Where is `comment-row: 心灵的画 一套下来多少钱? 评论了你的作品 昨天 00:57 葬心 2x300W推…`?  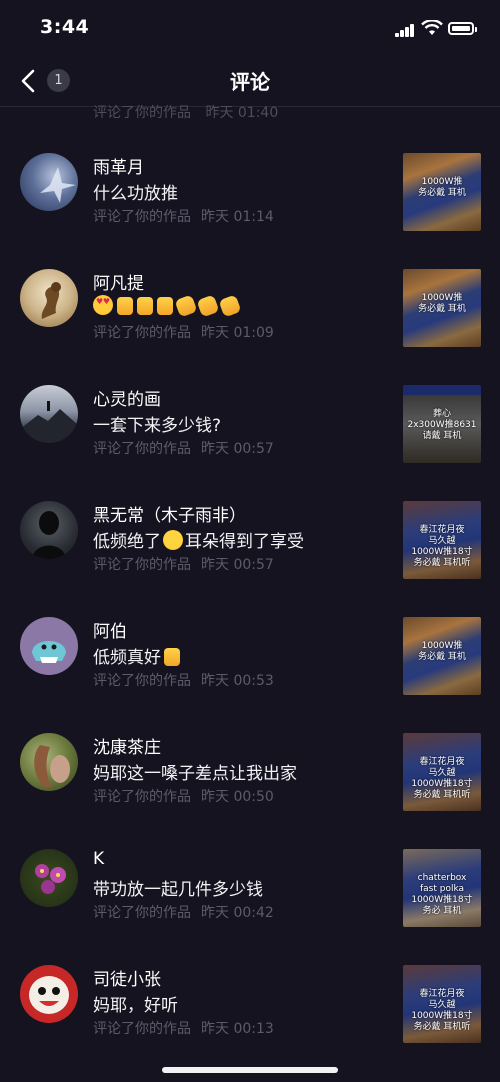
comment-row: 心灵的画 一套下来多少钱? 评论了你的作品 昨天 00:57 葬心 2x300W推… is located at coordinates (250, 427).